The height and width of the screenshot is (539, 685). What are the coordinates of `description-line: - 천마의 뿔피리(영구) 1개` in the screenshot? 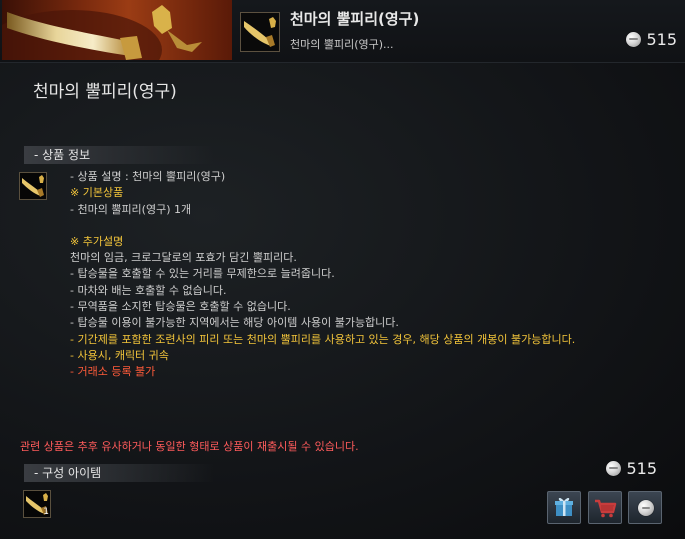 It's located at (131, 209).